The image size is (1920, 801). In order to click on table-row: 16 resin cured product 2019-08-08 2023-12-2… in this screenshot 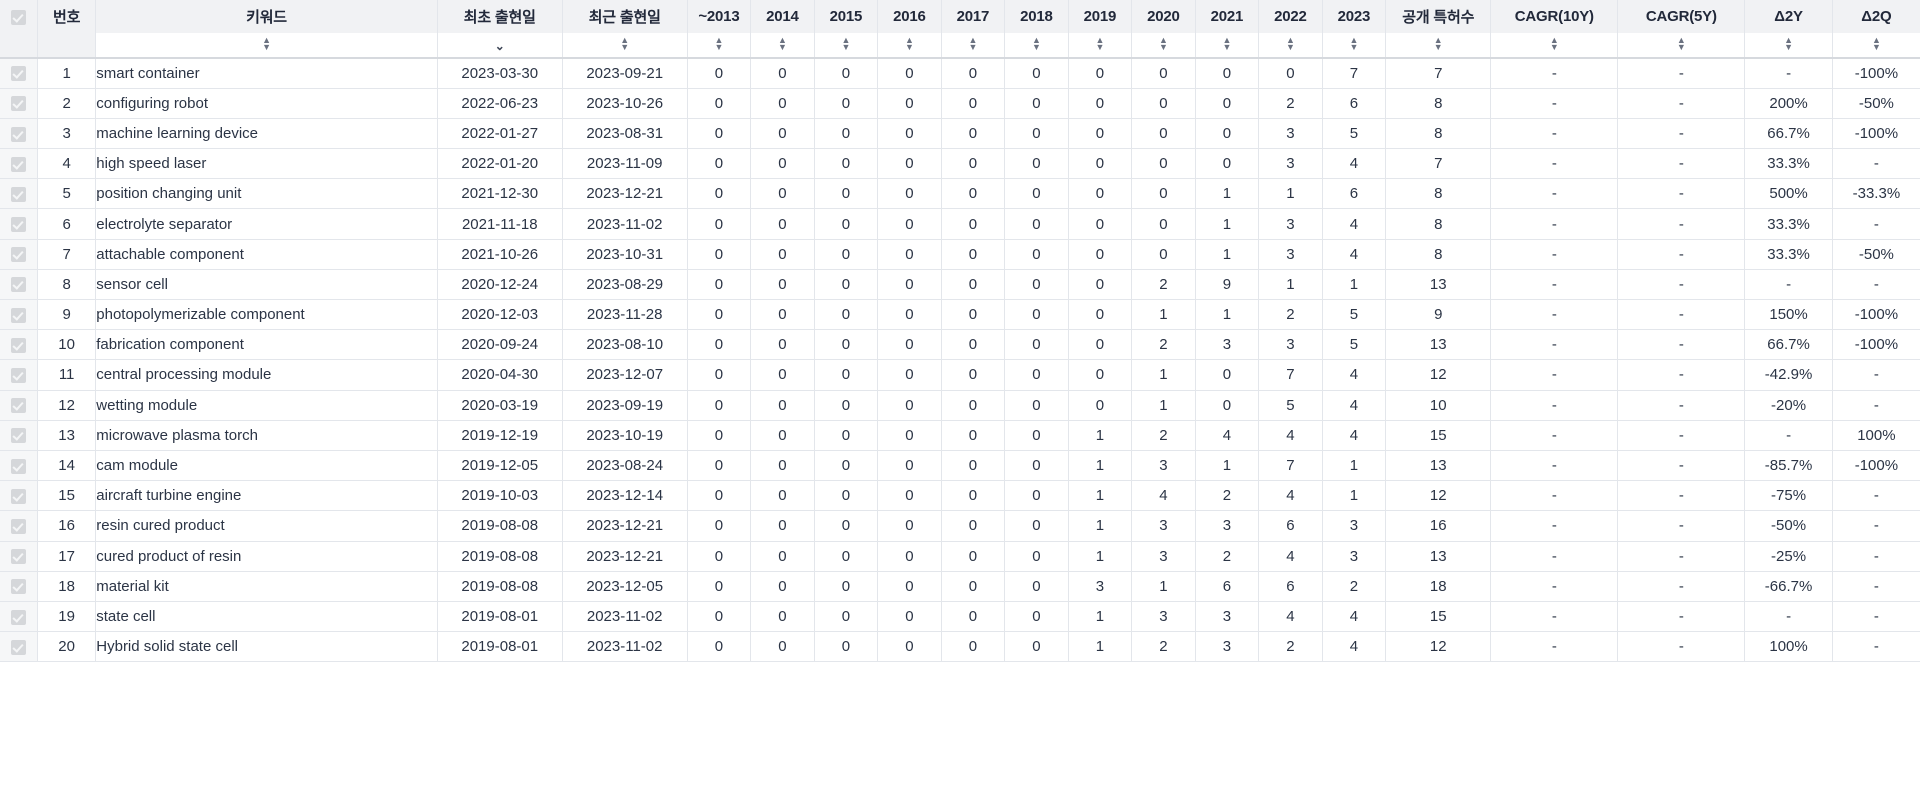, I will do `click(960, 526)`.